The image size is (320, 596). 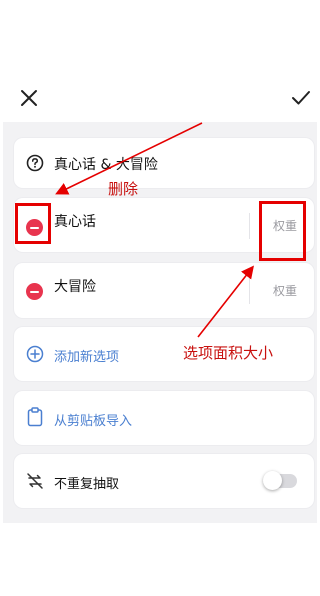 I want to click on weight-annotation: 选项面积大小, so click(x=228, y=353).